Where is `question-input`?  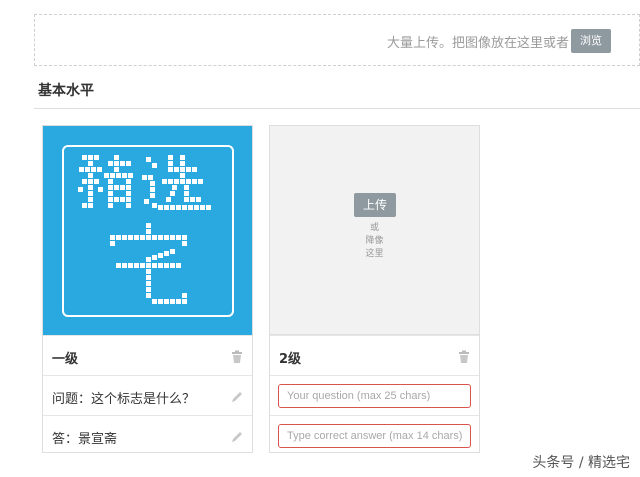
question-input is located at coordinates (374, 396).